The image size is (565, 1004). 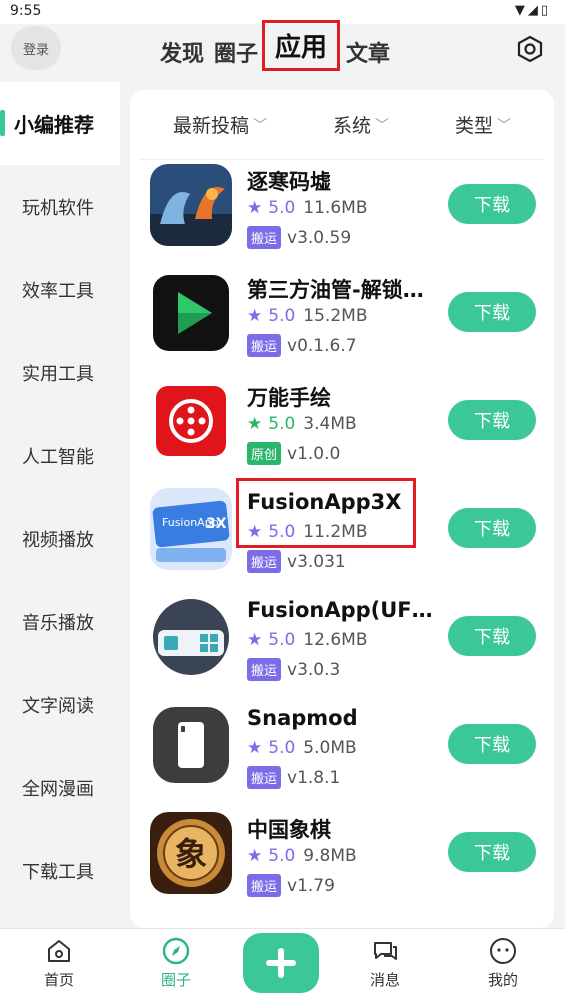 I want to click on svg-text: 象, so click(x=191, y=854).